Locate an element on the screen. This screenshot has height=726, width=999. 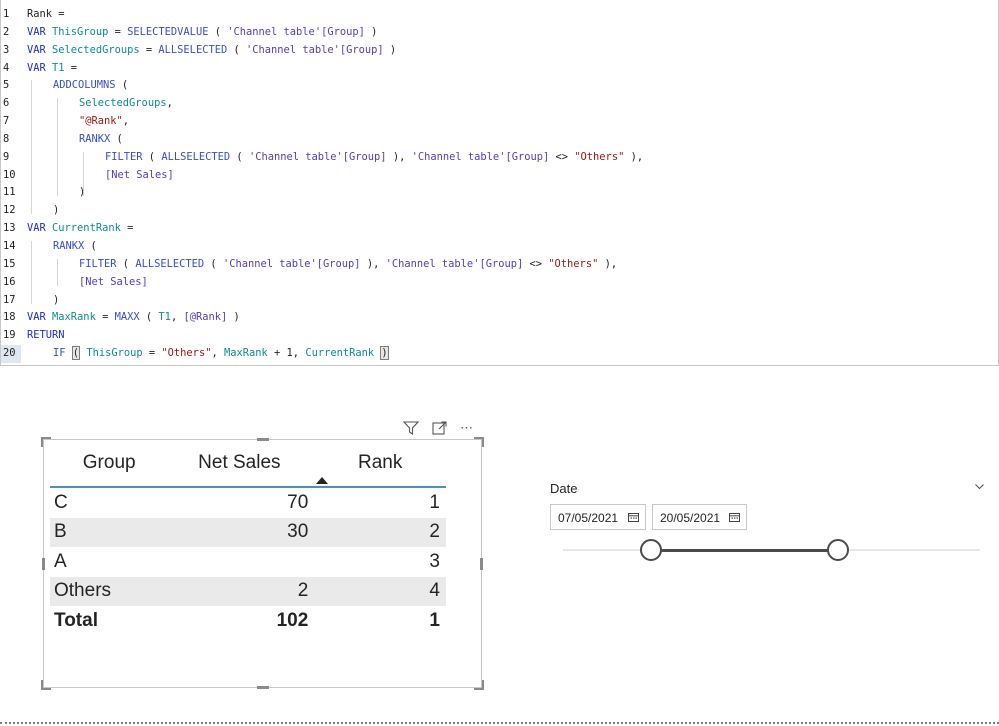
focus-mode-icon is located at coordinates (439, 428).